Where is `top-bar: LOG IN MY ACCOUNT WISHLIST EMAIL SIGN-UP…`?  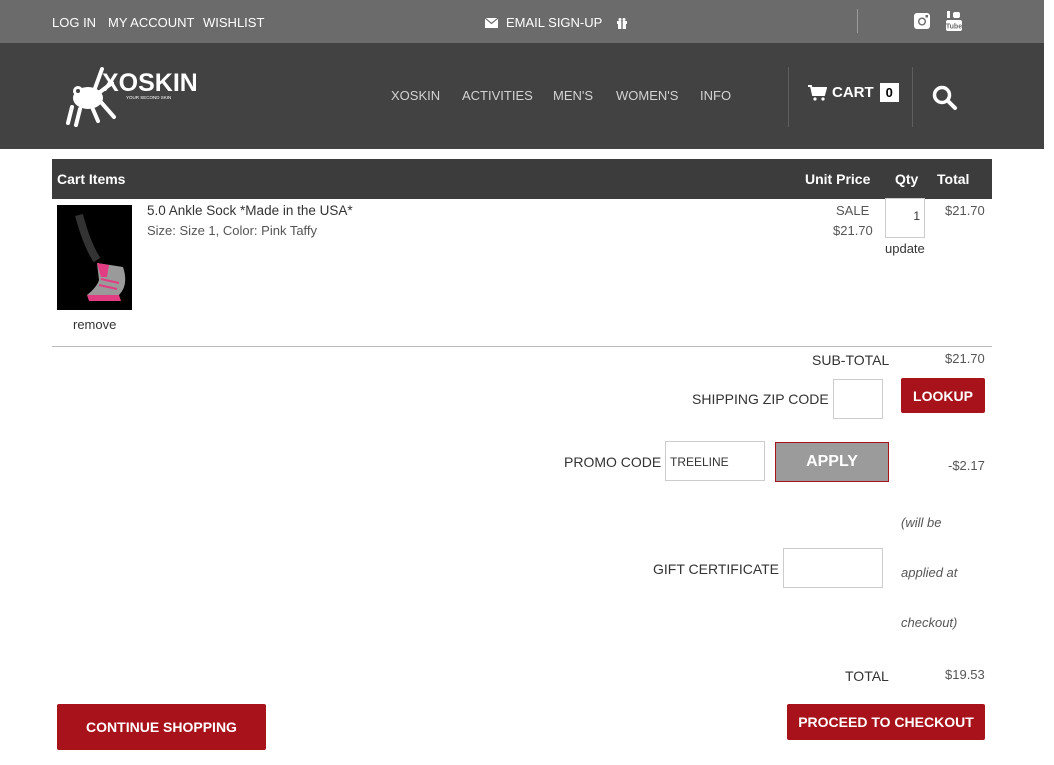
top-bar: LOG IN MY ACCOUNT WISHLIST EMAIL SIGN-UP… is located at coordinates (522, 21).